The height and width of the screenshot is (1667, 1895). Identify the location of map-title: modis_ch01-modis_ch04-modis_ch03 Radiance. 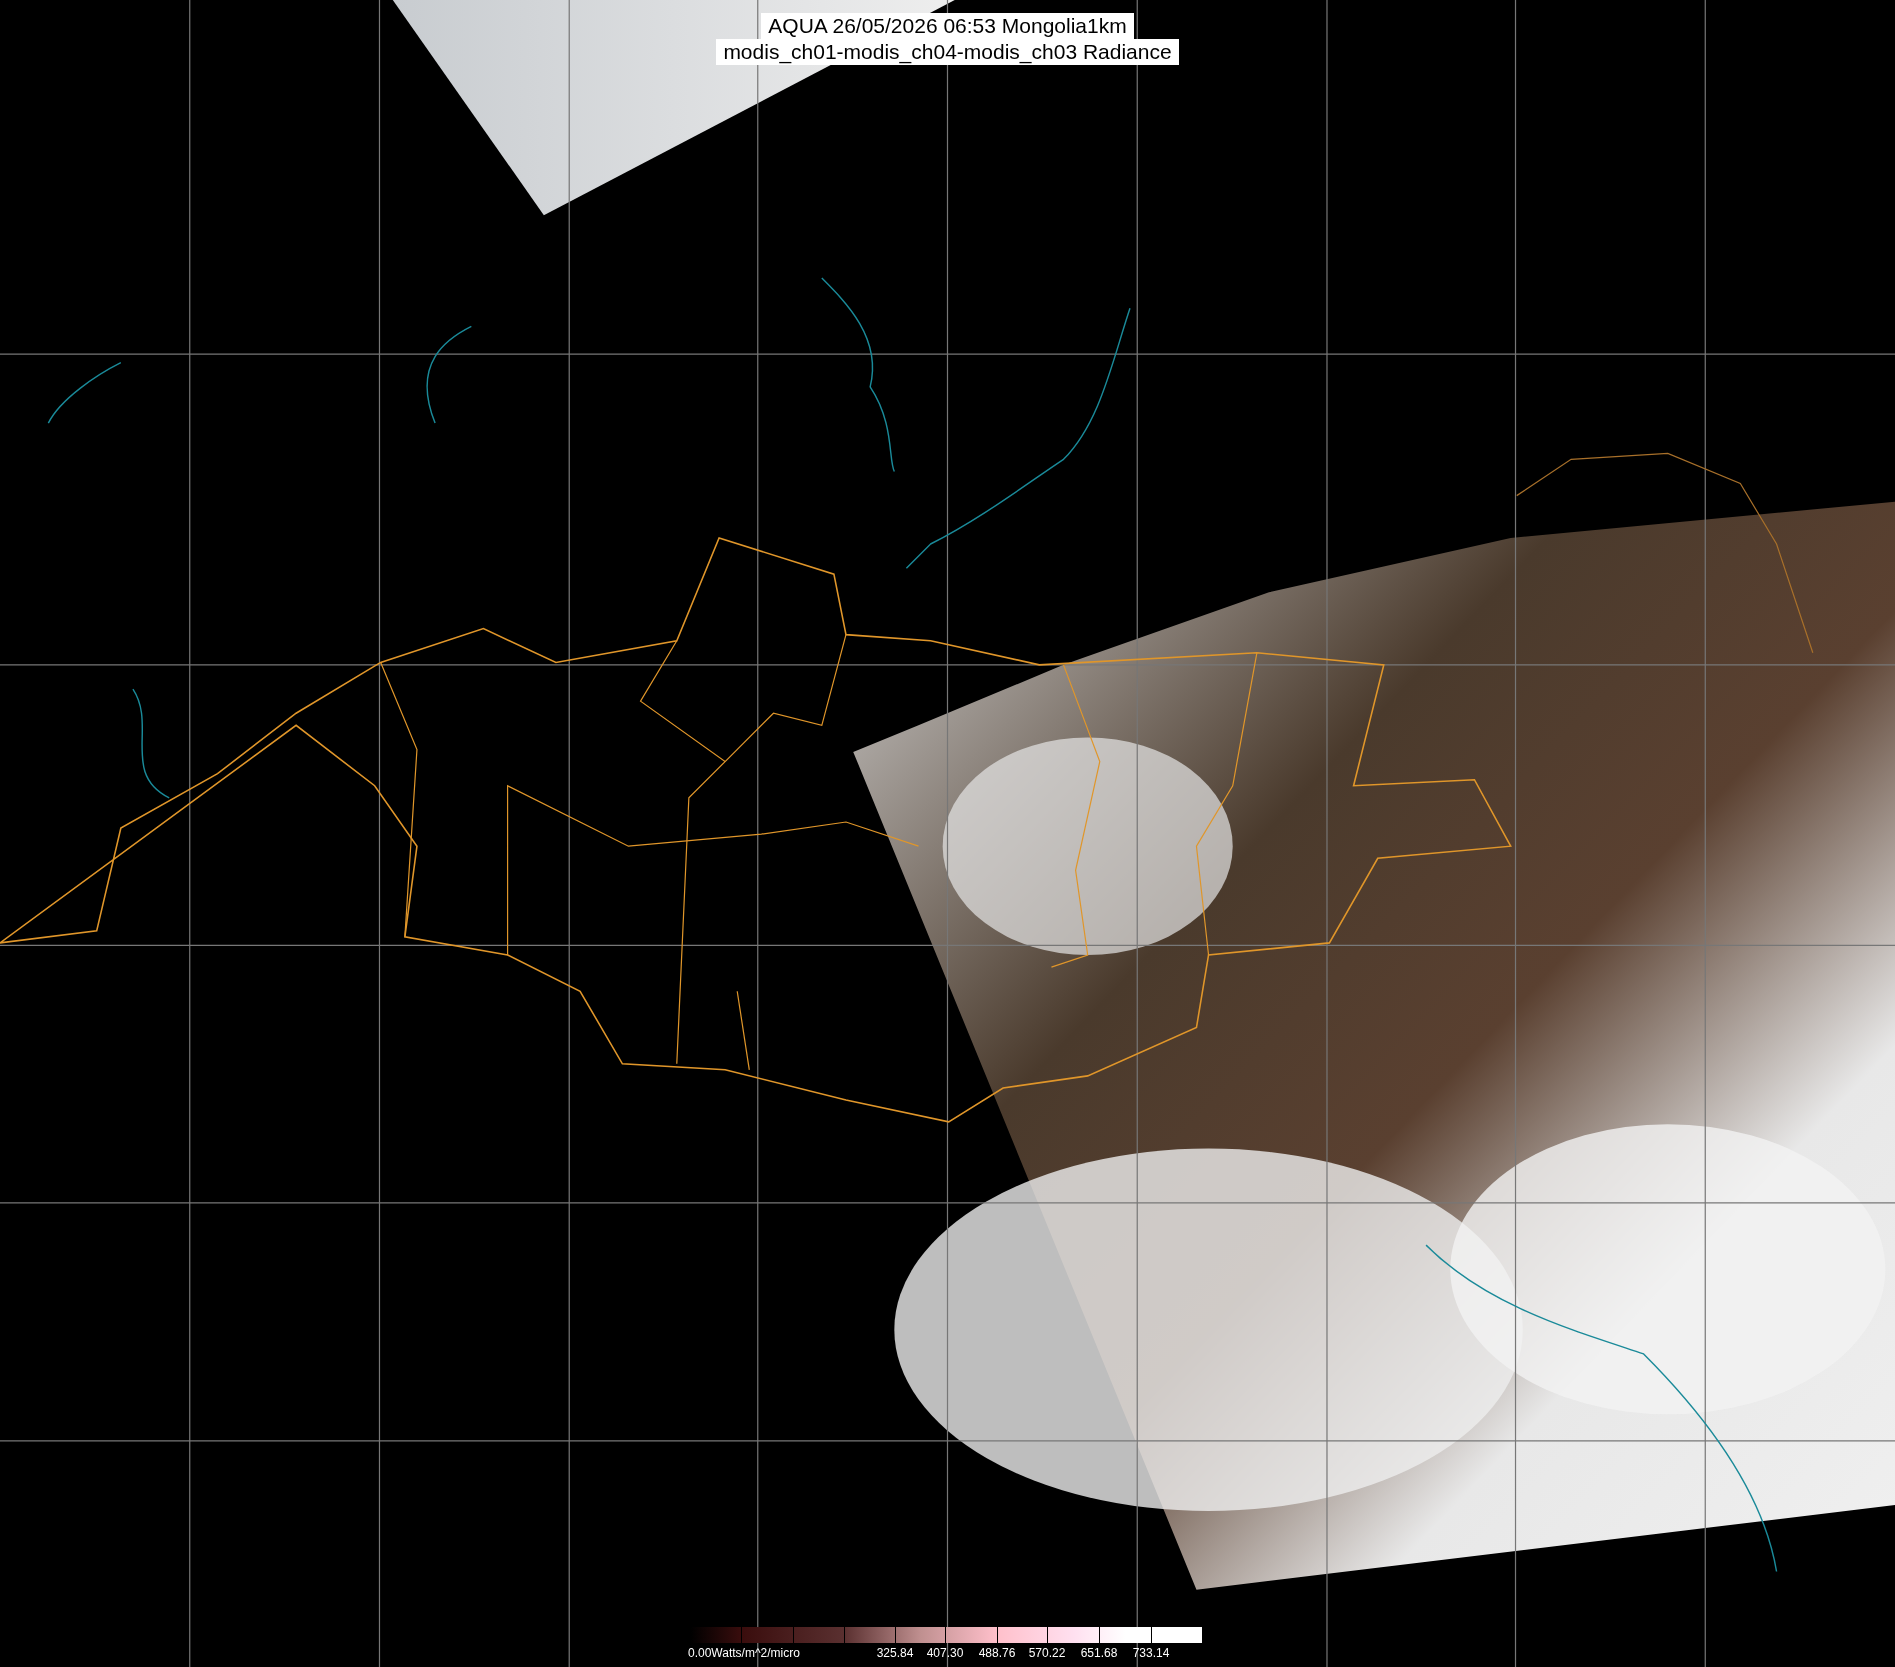
(947, 52).